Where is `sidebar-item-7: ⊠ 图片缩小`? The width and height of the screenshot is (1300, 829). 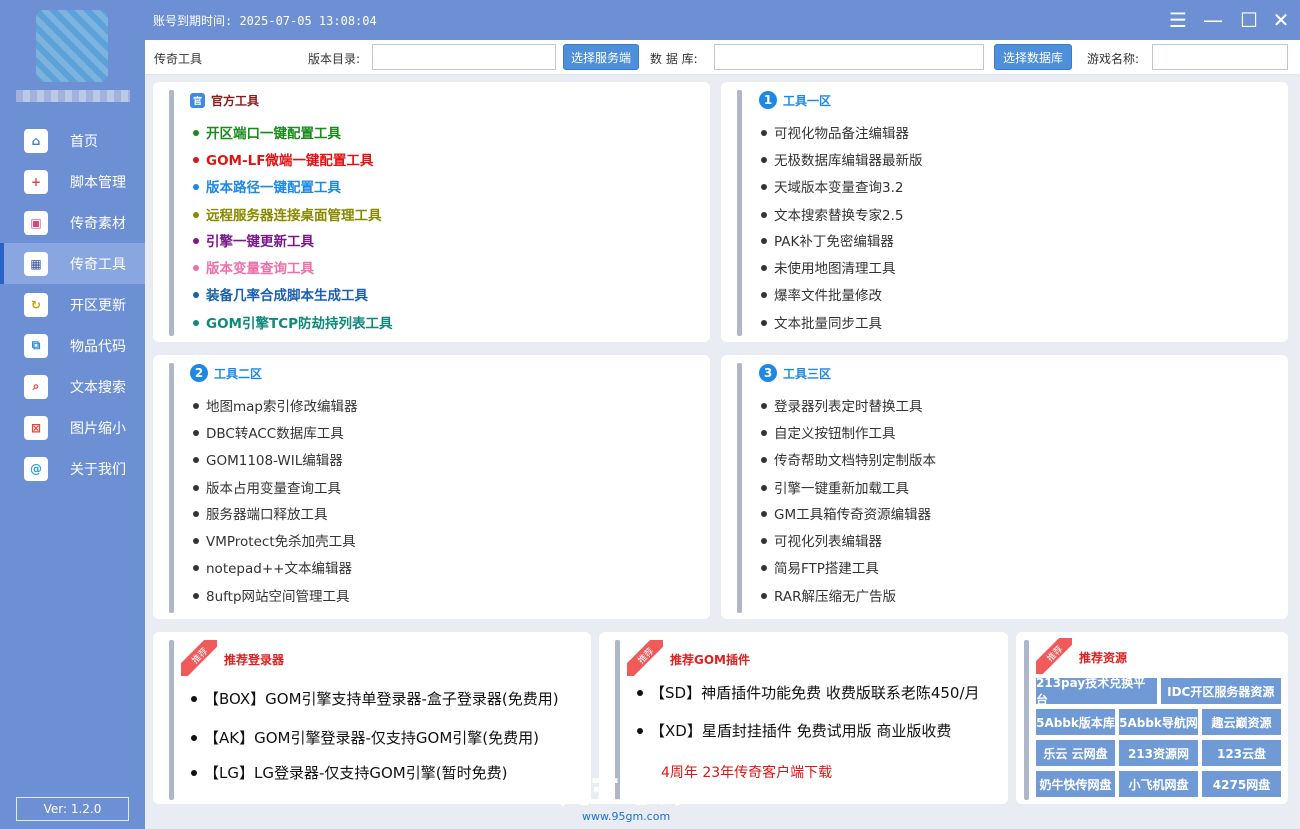
sidebar-item-7: ⊠ 图片缩小 is located at coordinates (72, 427).